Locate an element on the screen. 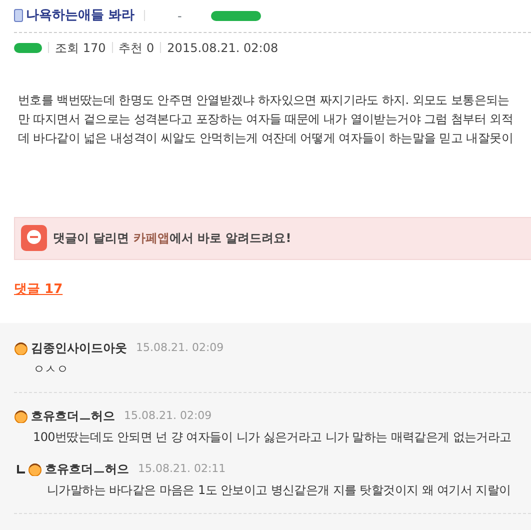  like-count: 추천 0 is located at coordinates (136, 48).